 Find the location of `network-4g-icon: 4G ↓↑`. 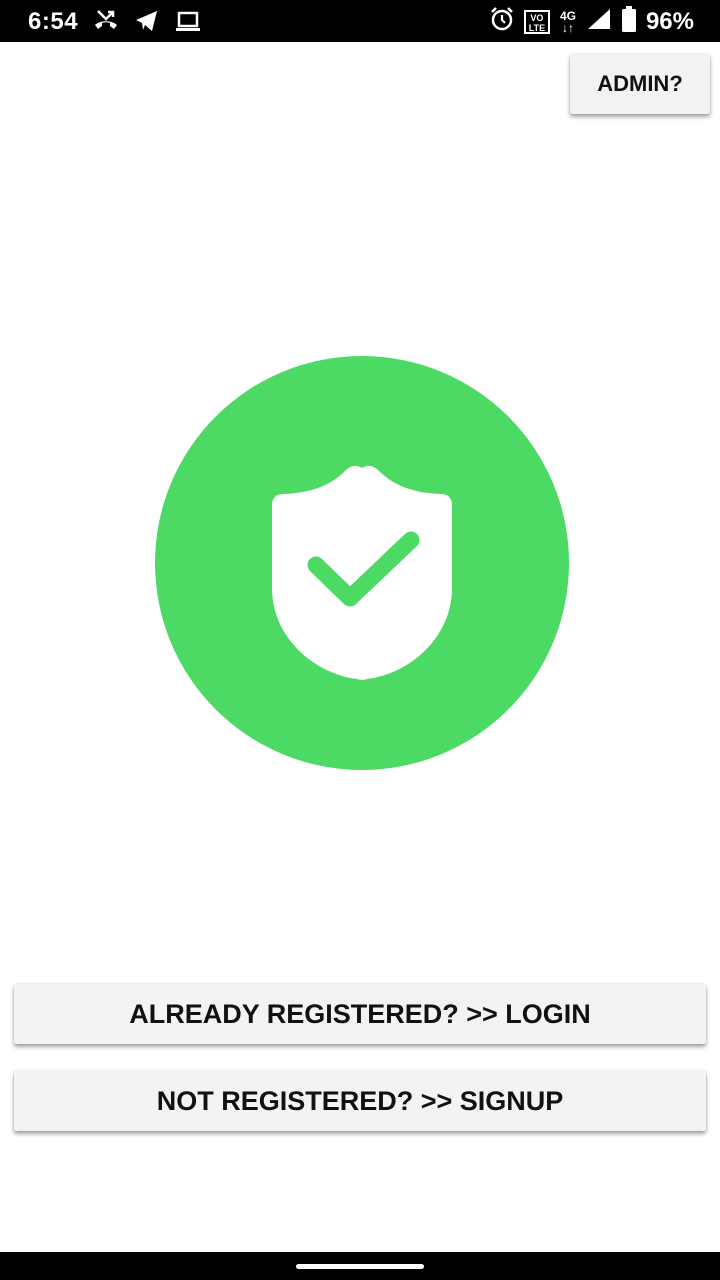

network-4g-icon: 4G ↓↑ is located at coordinates (568, 22).